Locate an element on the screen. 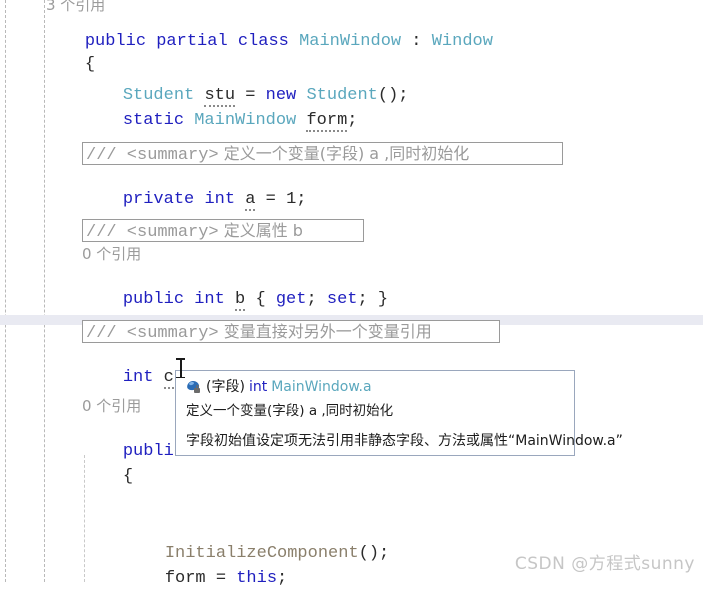 The height and width of the screenshot is (609, 703). tooltip-error-message: 字段初始值设定项无法引用非静态字段、方法或属性“MainWindow.a” is located at coordinates (404, 441).